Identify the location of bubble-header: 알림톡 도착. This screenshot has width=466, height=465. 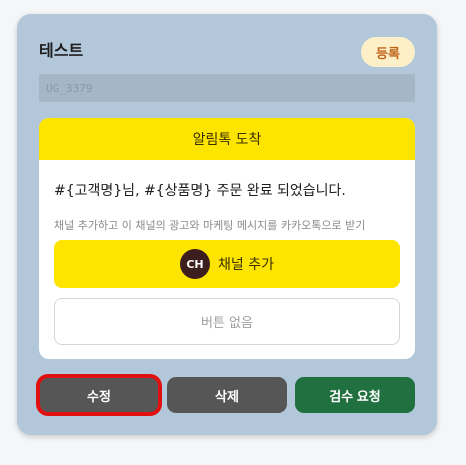
(227, 139).